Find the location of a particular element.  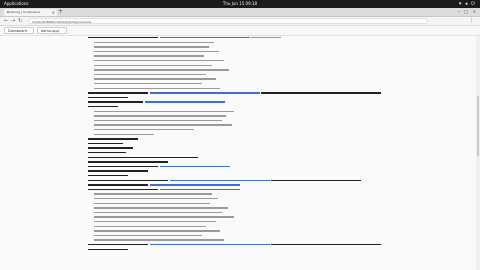

network-icon: ▾ is located at coordinates (461, 4).